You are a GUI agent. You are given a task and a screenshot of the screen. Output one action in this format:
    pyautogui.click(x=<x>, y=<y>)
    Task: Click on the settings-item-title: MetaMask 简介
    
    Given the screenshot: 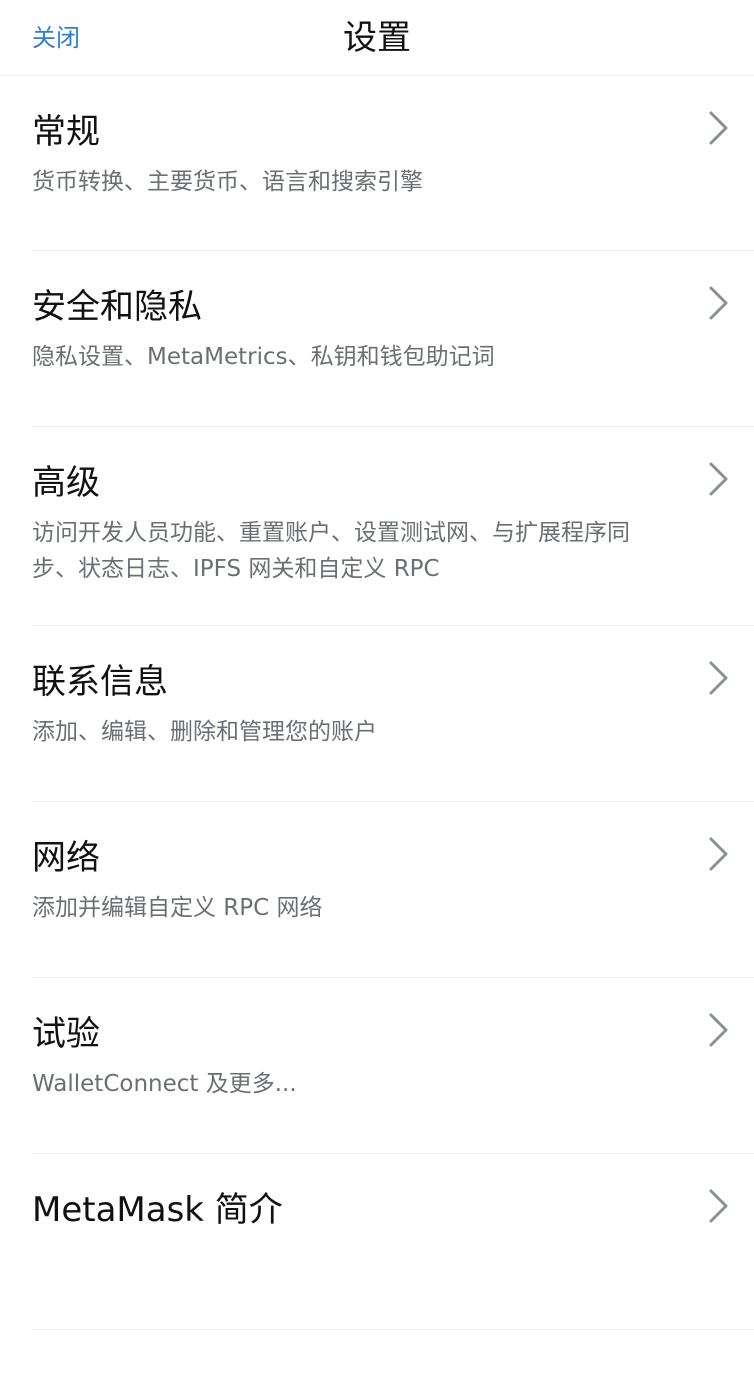 What is the action you would take?
    pyautogui.click(x=157, y=1210)
    